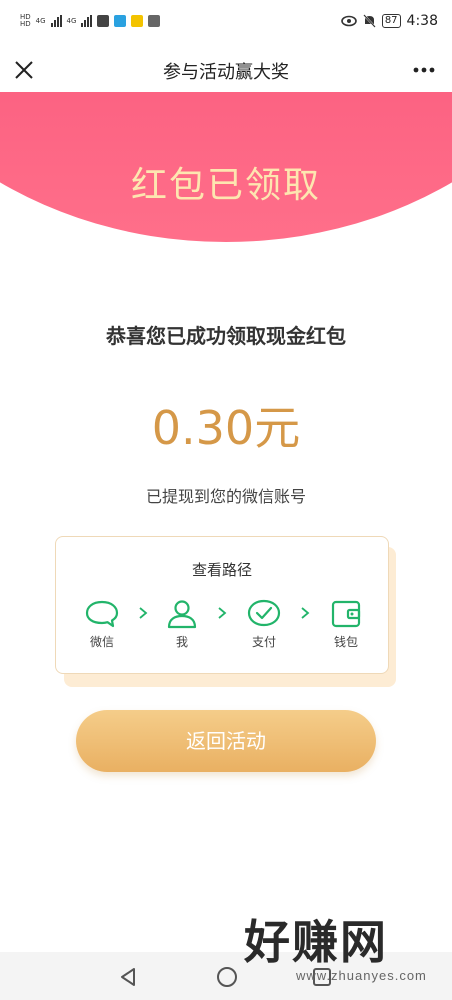  I want to click on upload-app-icon, so click(103, 21).